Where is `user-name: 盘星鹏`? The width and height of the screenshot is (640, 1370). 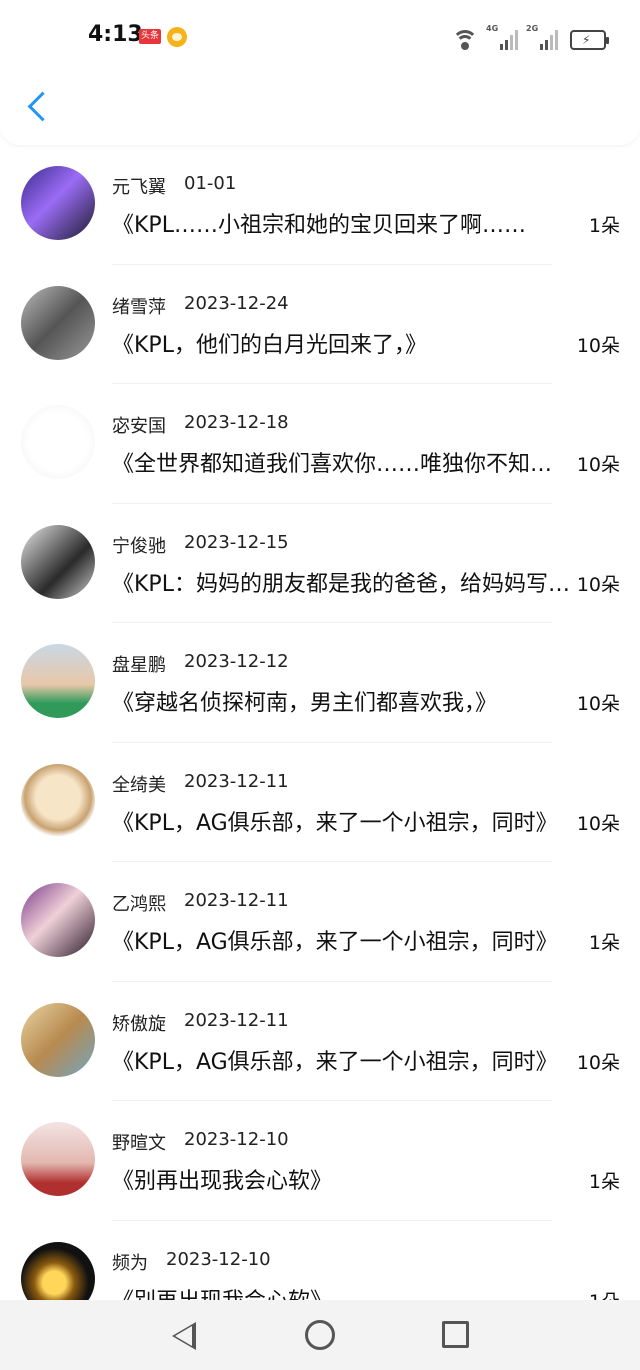
user-name: 盘星鹏 is located at coordinates (139, 665).